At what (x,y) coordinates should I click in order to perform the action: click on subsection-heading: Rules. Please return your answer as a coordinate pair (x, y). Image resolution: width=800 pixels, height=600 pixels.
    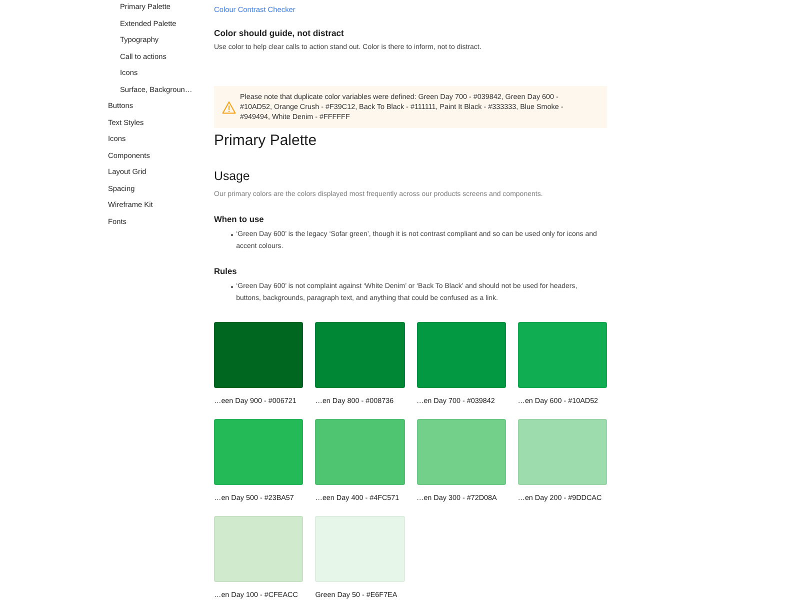
    Looking at the image, I should click on (225, 271).